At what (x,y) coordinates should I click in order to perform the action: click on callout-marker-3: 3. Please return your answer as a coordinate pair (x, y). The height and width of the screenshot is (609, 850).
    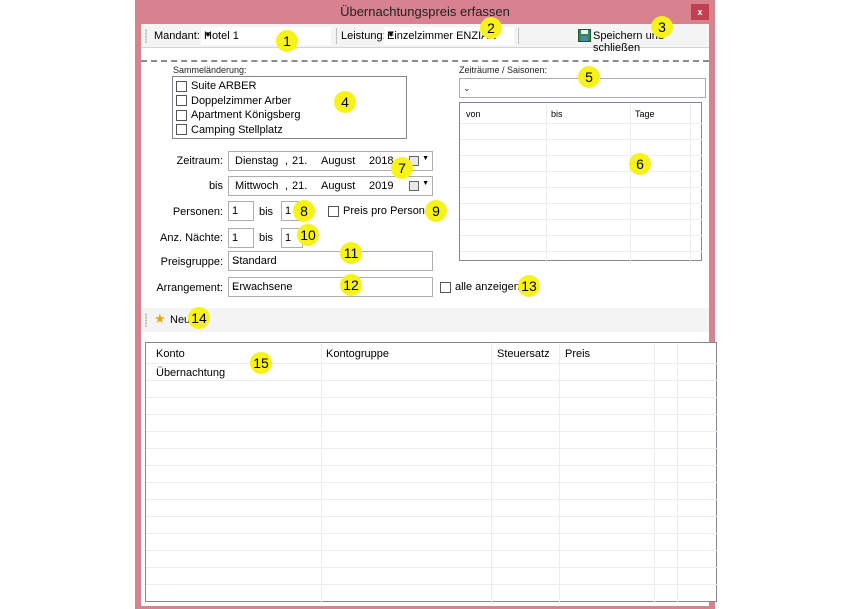
    Looking at the image, I should click on (662, 27).